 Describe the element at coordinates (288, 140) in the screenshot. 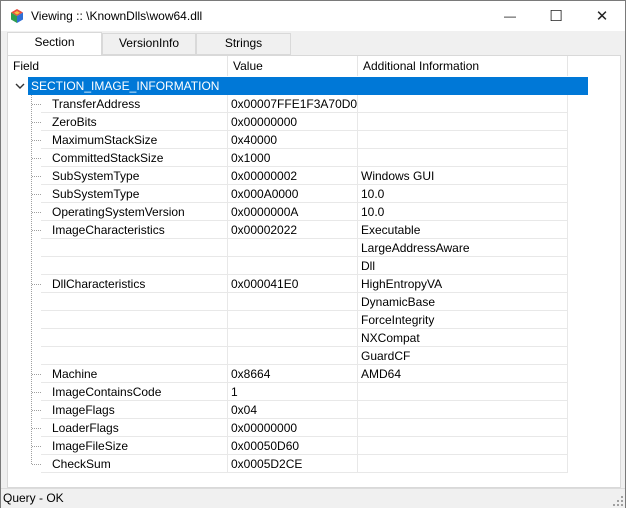

I see `table-row: MaximumStackSize 0x40000` at that location.